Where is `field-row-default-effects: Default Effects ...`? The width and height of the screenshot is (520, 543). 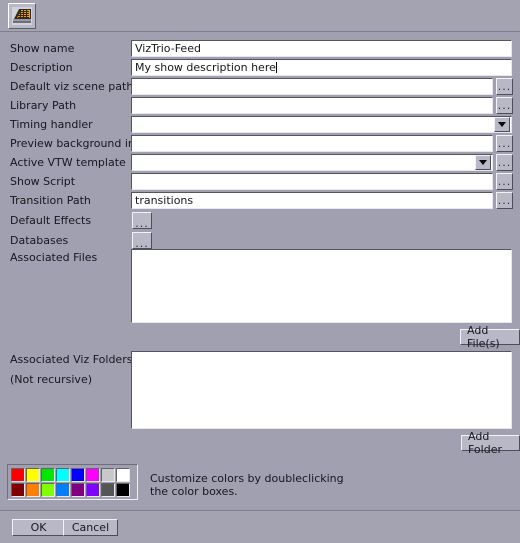 field-row-default-effects: Default Effects ... is located at coordinates (260, 221).